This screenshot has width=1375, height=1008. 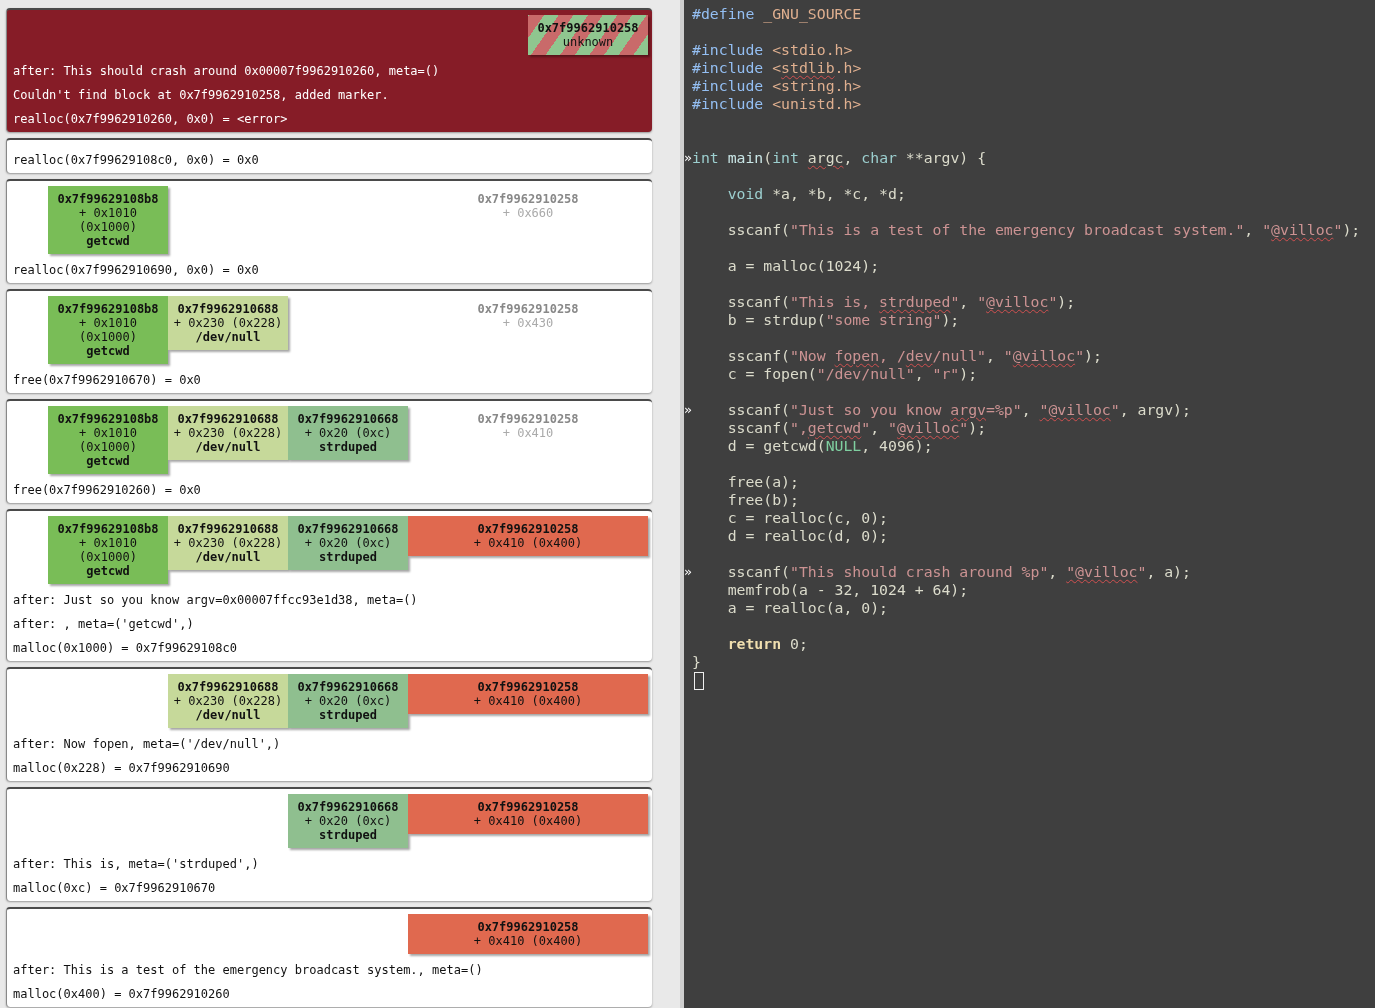 What do you see at coordinates (136, 270) in the screenshot?
I see `log-line: realloc(0x7f9962910690, 0x0) = 0x0` at bounding box center [136, 270].